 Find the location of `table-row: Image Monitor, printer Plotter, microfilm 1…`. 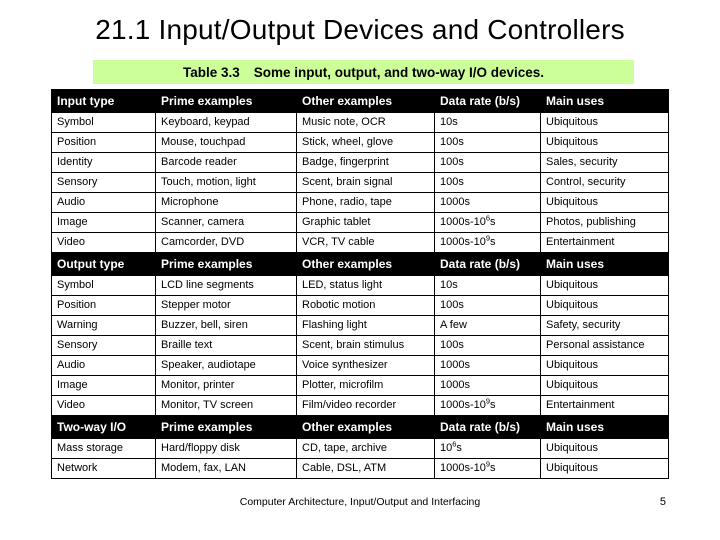

table-row: Image Monitor, printer Plotter, microfilm 1… is located at coordinates (360, 385).